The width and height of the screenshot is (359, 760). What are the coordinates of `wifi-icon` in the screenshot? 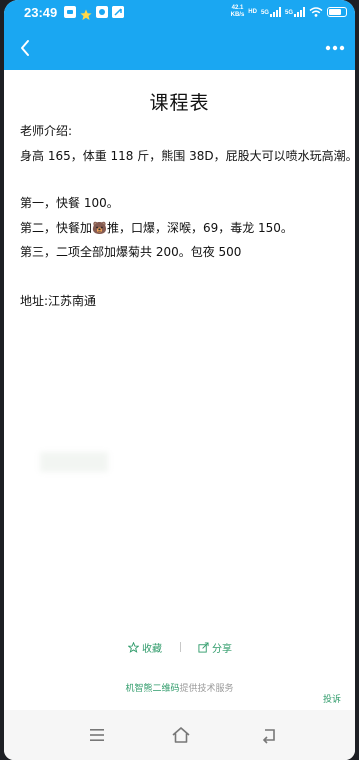 It's located at (316, 12).